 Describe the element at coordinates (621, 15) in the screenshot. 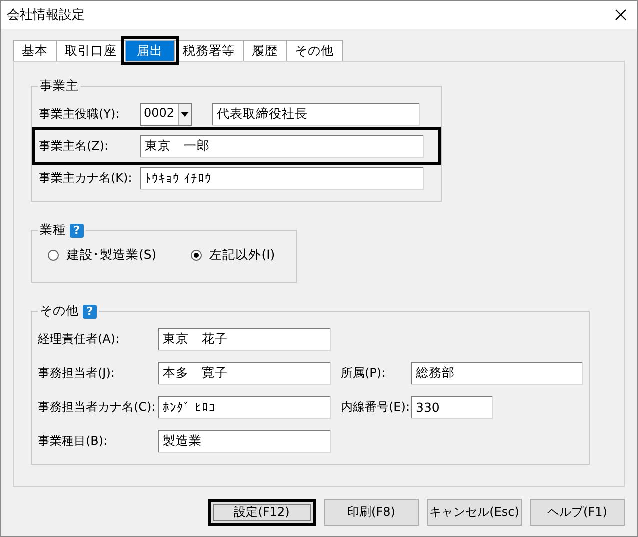

I see `close-icon` at that location.